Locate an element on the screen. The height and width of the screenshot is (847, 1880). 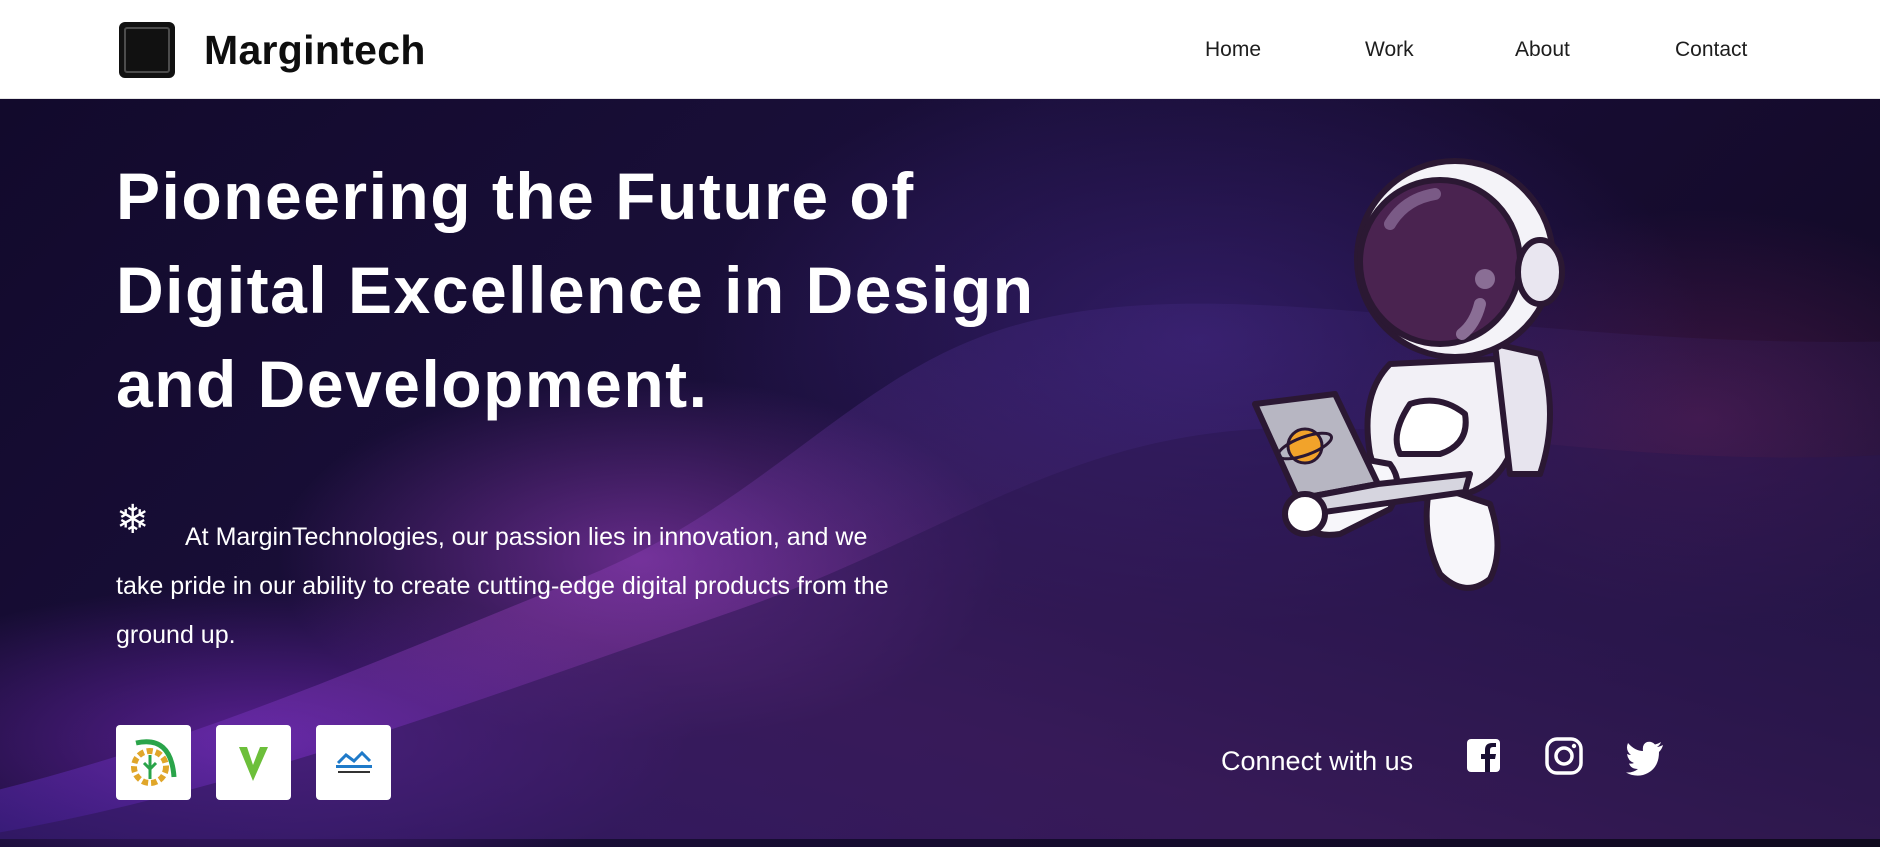
agri-logo-icon is located at coordinates (154, 762).